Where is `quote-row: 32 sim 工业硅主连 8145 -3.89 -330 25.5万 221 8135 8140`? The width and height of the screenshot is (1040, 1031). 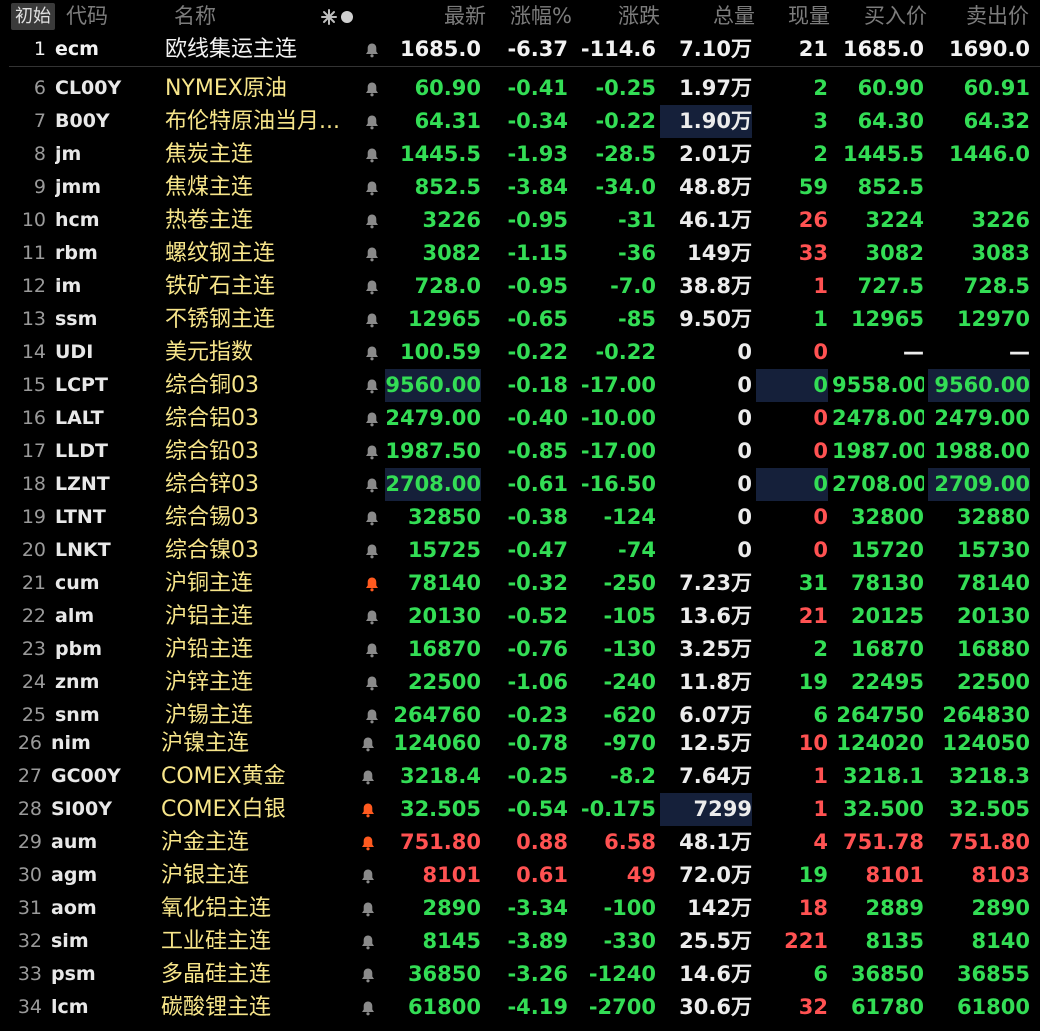
quote-row: 32 sim 工业硅主连 8145 -3.89 -330 25.5万 221 8135 8140 is located at coordinates (520, 941).